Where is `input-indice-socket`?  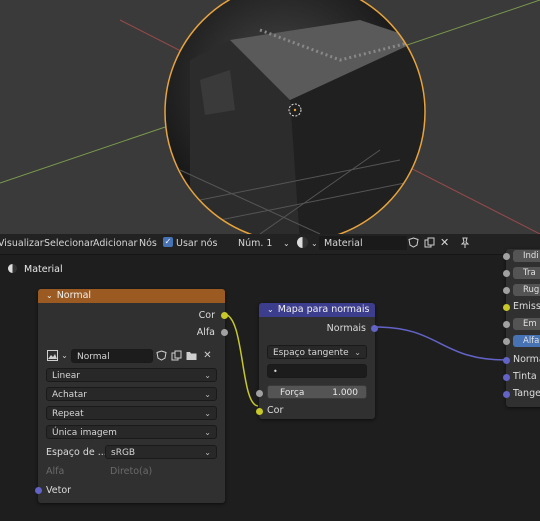
input-indice-socket is located at coordinates (506, 256).